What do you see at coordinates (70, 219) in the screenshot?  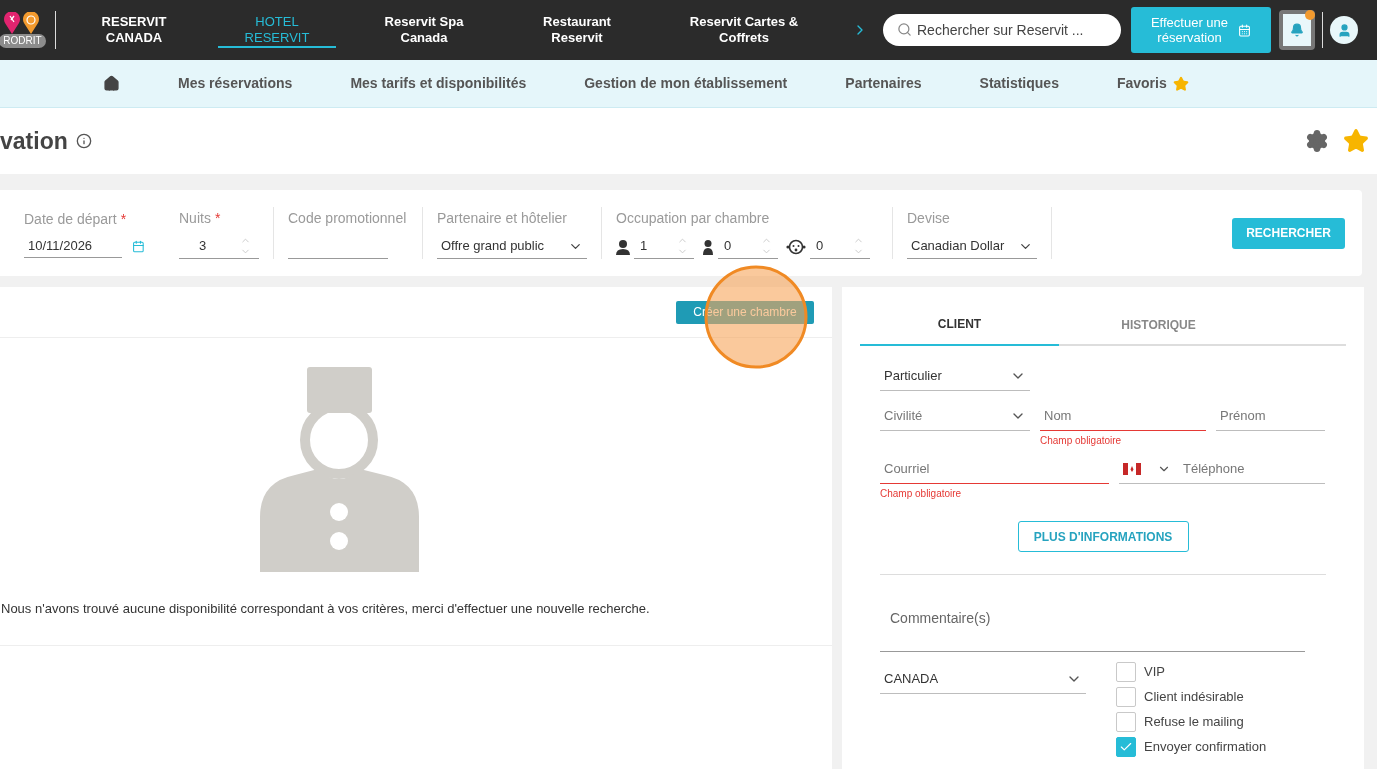 I see `field-label: Date de départ` at bounding box center [70, 219].